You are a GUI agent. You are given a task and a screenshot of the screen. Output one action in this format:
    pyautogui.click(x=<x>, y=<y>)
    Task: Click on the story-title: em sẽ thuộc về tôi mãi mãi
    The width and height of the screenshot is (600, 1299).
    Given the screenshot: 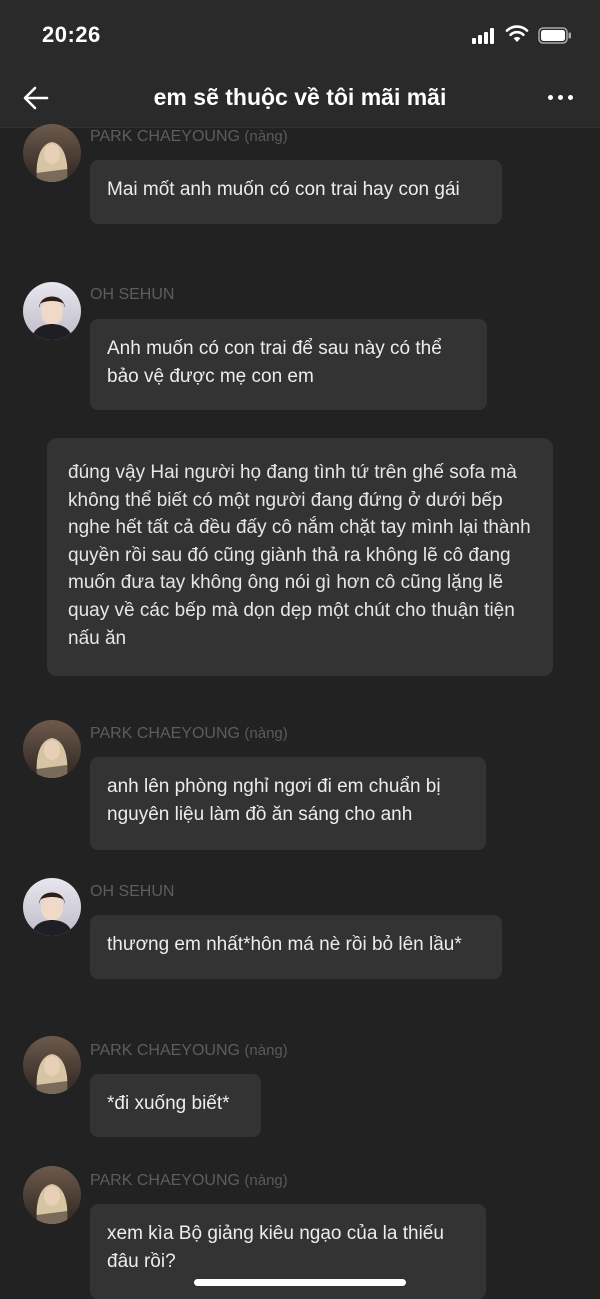 What is the action you would take?
    pyautogui.click(x=300, y=97)
    